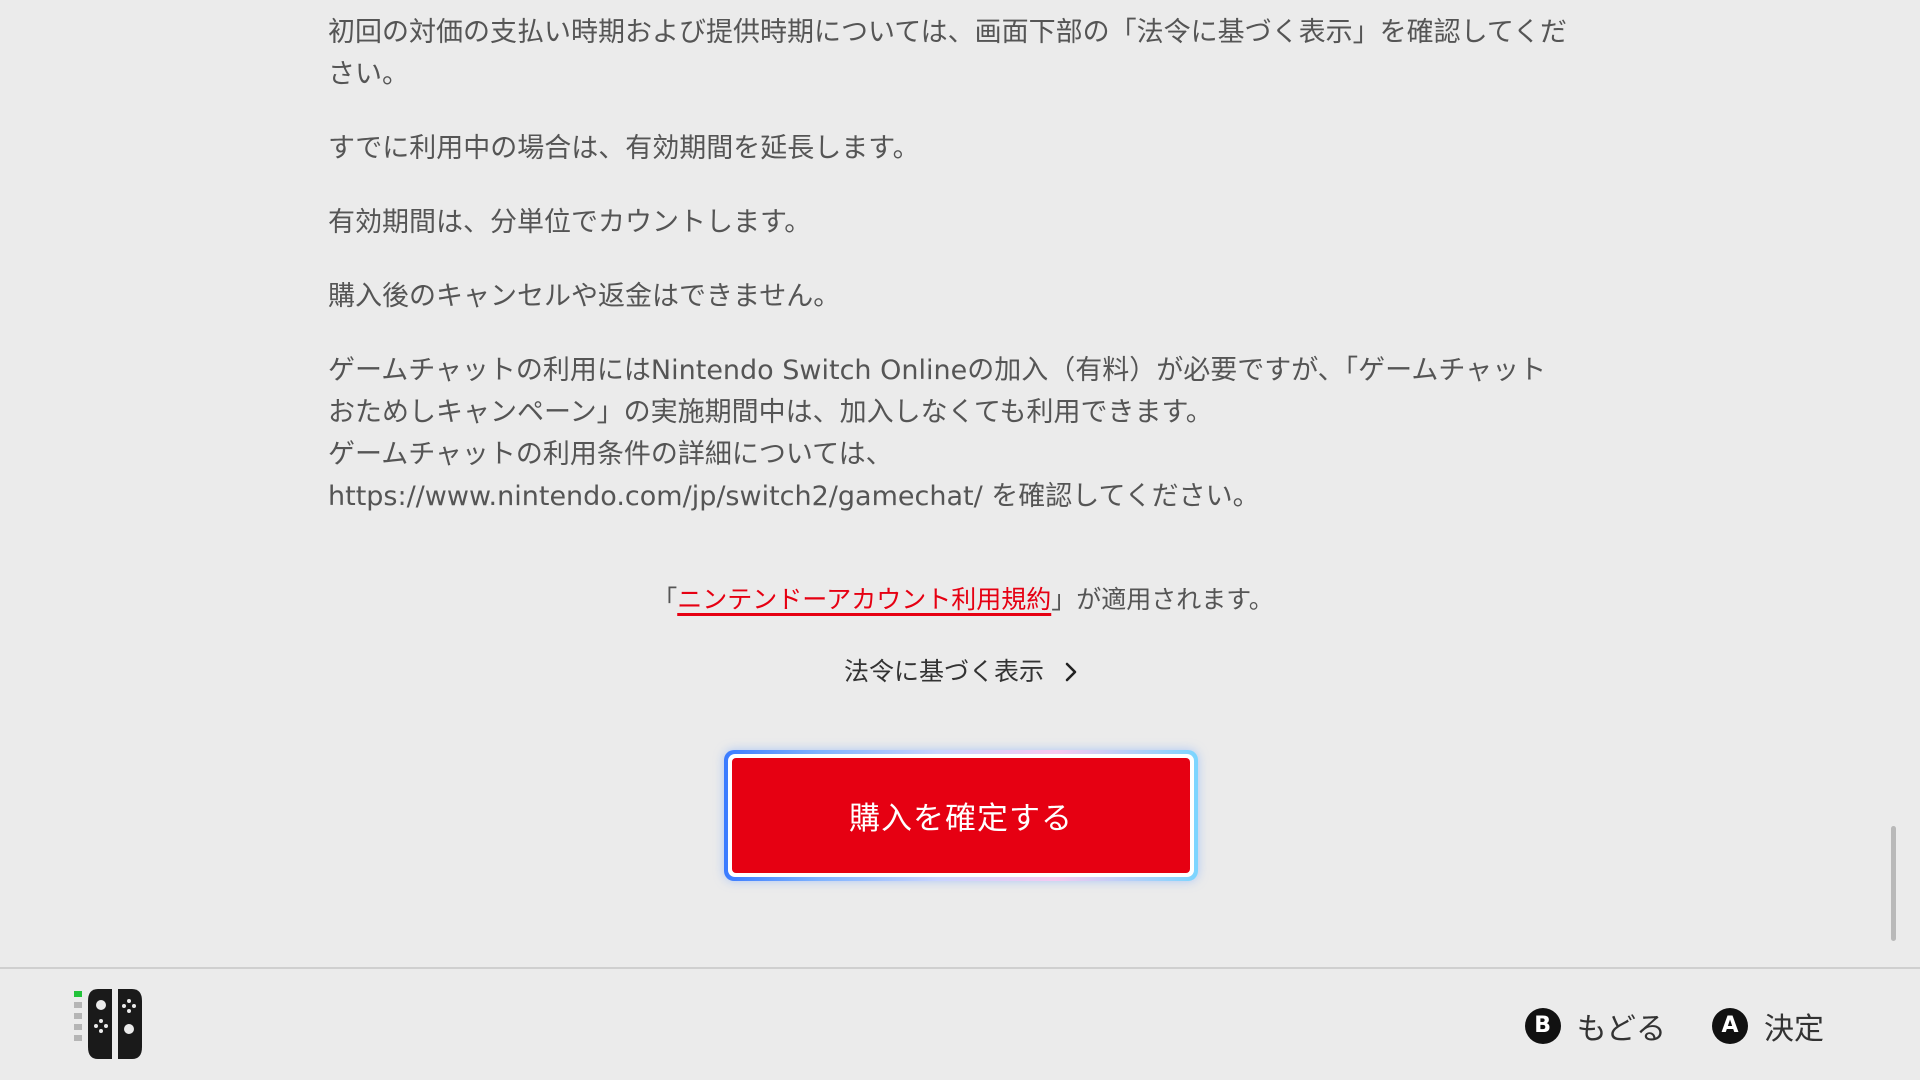  What do you see at coordinates (665, 599) in the screenshot?
I see `terms-open-bracket: 「` at bounding box center [665, 599].